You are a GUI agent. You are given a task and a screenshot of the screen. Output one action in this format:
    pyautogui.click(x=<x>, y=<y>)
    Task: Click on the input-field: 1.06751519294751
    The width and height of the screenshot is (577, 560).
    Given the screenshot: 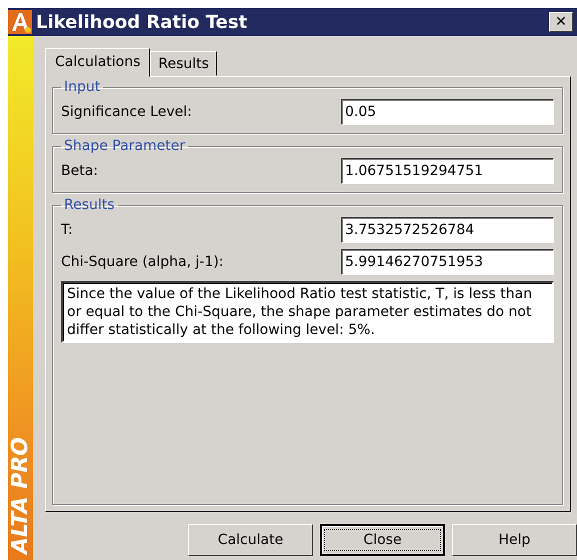 What is the action you would take?
    pyautogui.click(x=447, y=171)
    